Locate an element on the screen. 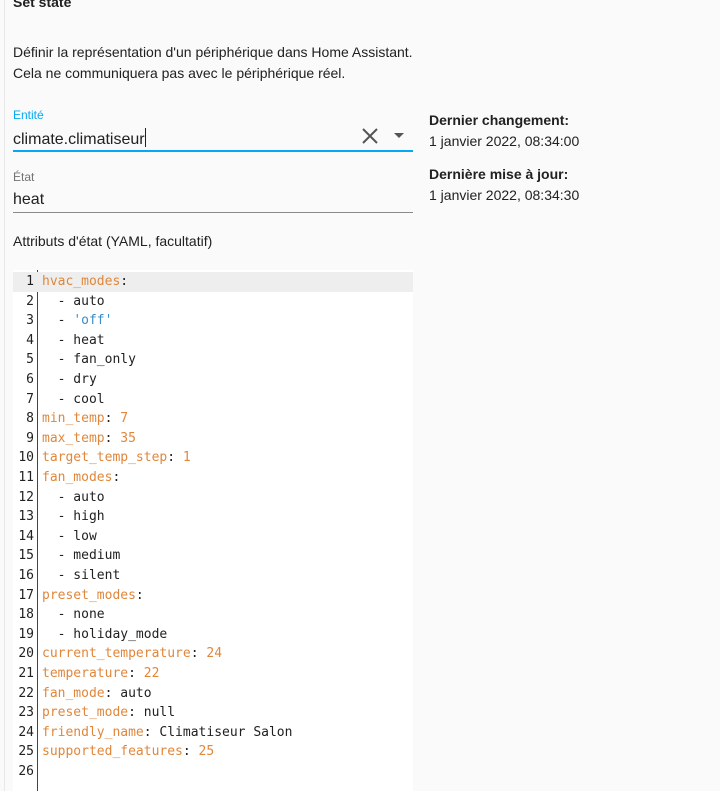 The image size is (720, 791). code-line: 22 fan_mode: auto is located at coordinates (213, 694).